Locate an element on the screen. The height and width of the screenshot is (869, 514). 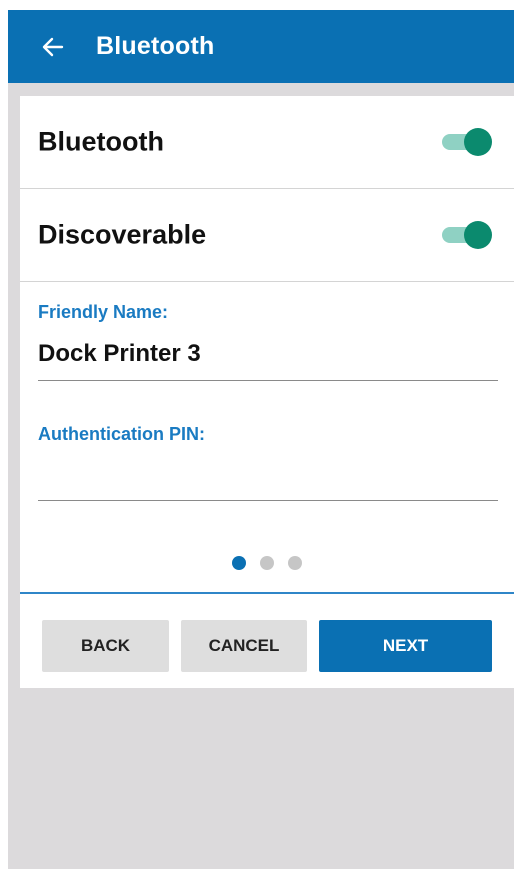
friendly-name-input: Dock Printer 3 is located at coordinates (119, 354).